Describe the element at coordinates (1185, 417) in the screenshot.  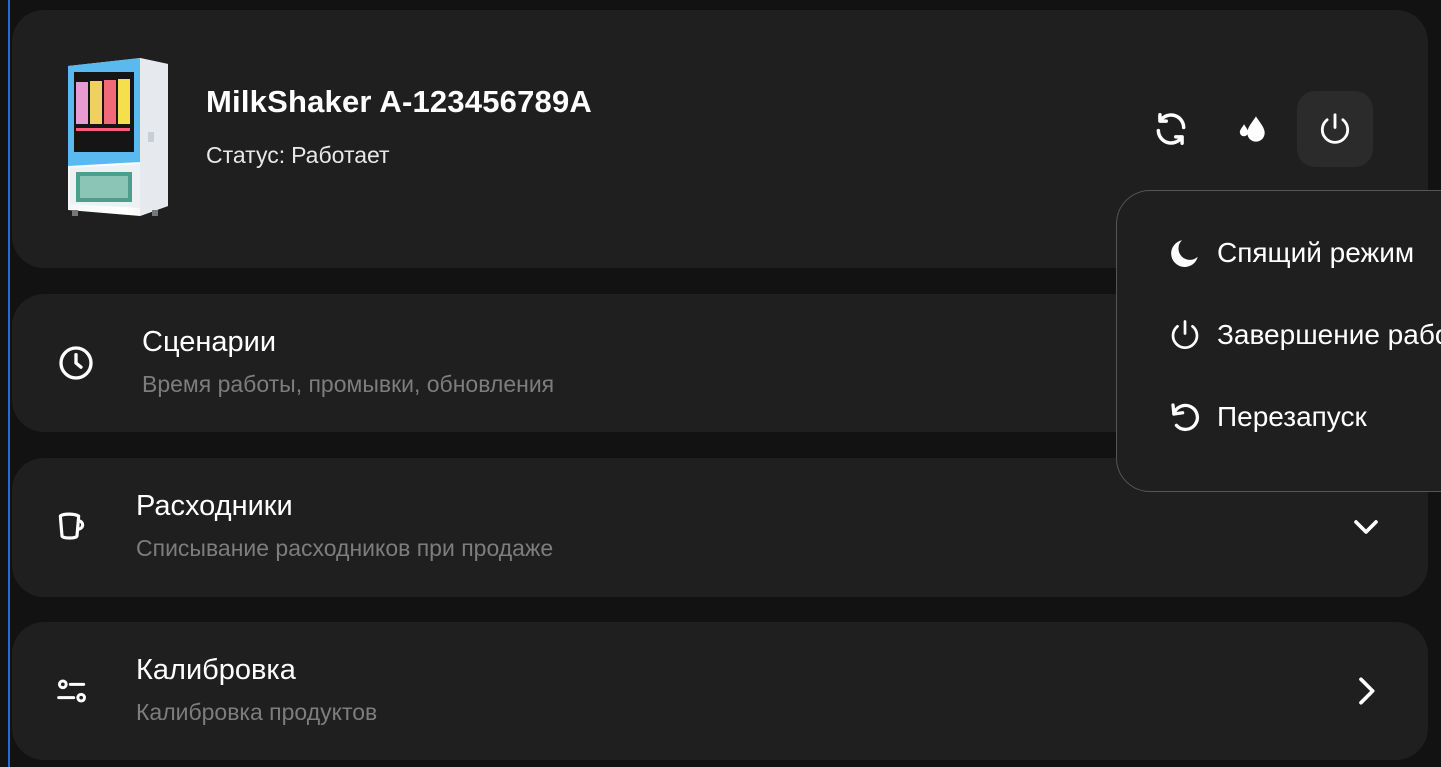
I see `restart-icon` at that location.